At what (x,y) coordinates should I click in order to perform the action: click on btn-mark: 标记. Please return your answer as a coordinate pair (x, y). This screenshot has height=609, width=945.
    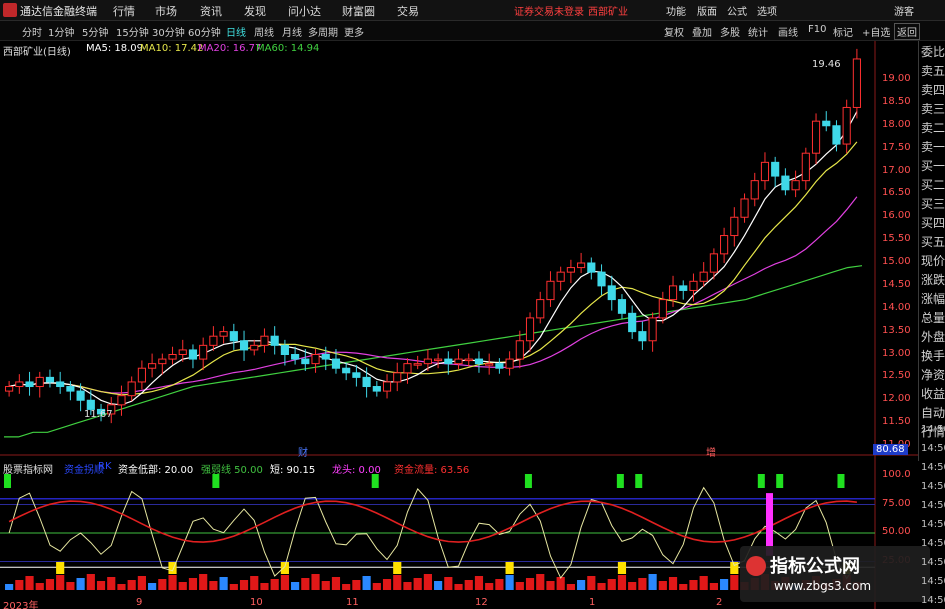
    Looking at the image, I should click on (843, 31).